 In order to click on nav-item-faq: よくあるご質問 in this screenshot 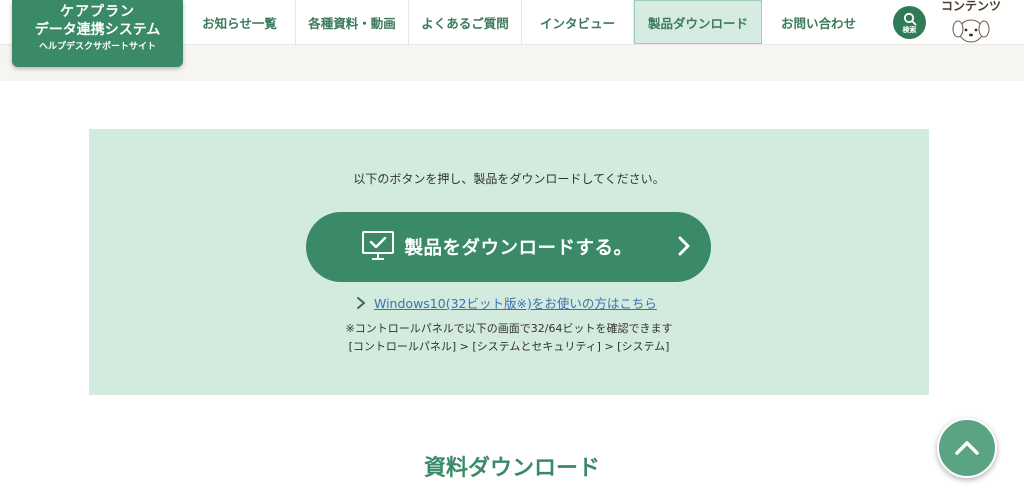, I will do `click(465, 22)`.